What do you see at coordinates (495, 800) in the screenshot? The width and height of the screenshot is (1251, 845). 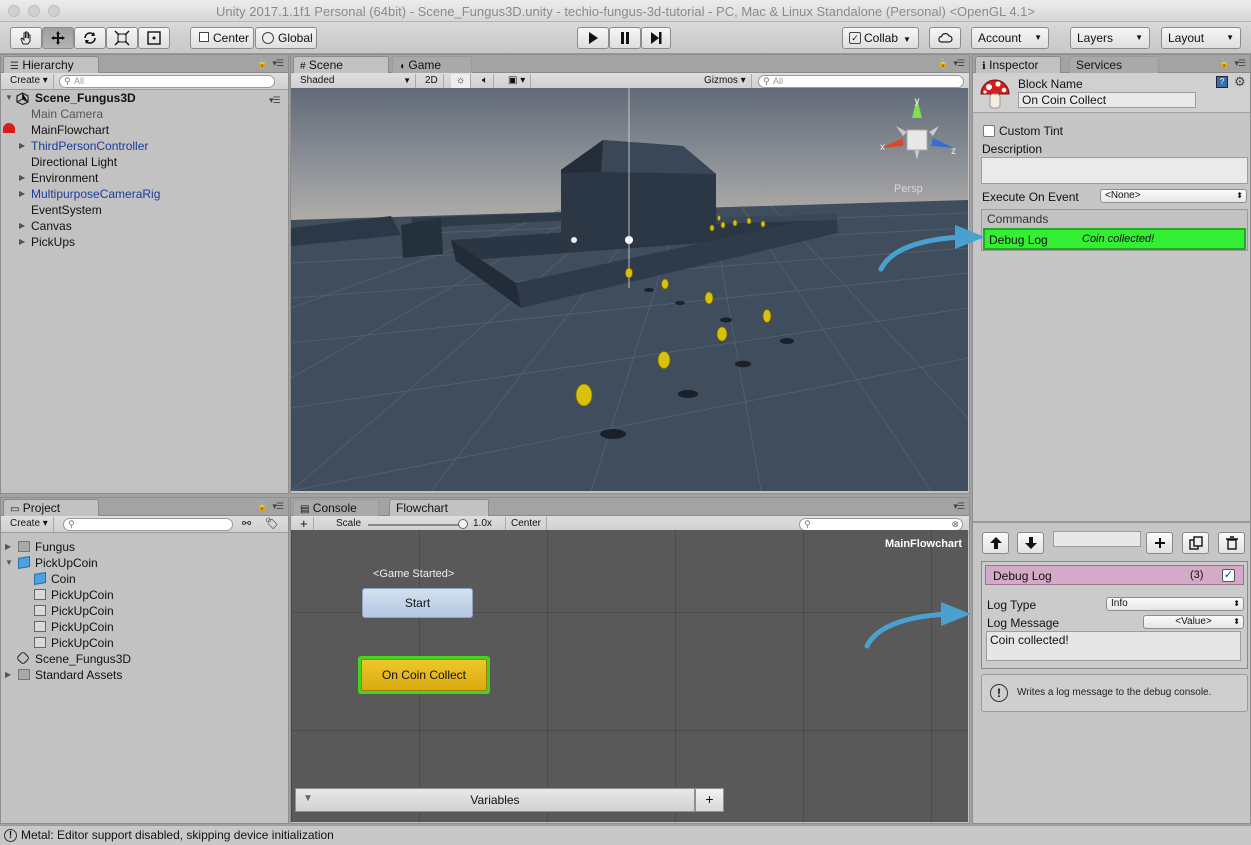 I see `variables-panel-header: ▼ Variables` at bounding box center [495, 800].